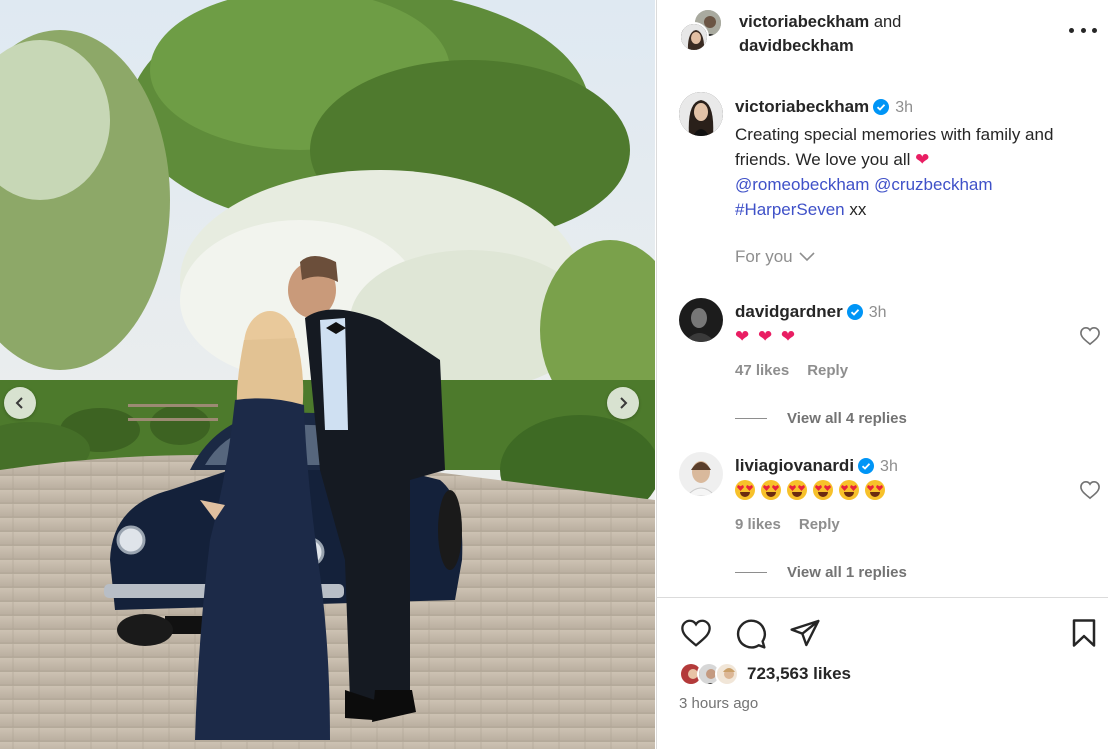 This screenshot has width=1108, height=749. Describe the element at coordinates (758, 524) in the screenshot. I see `comment-likes: 9 likes` at that location.